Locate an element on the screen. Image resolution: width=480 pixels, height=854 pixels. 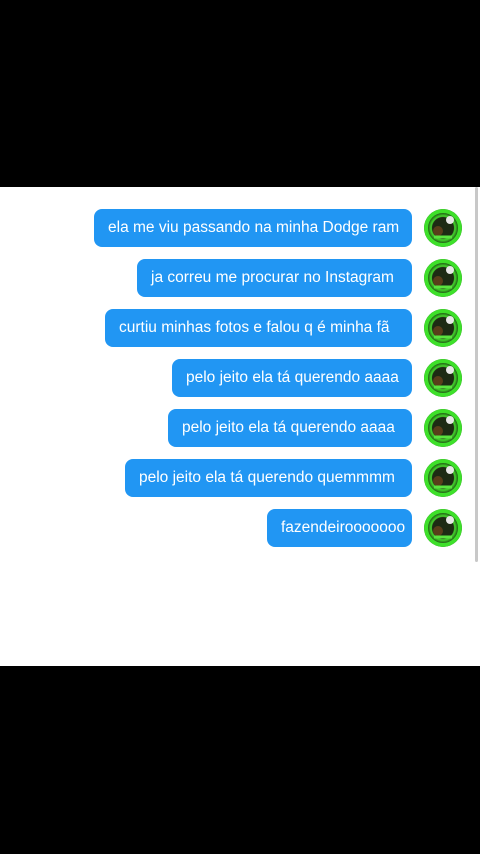
message-row: fazendeirooooooo is located at coordinates (240, 528).